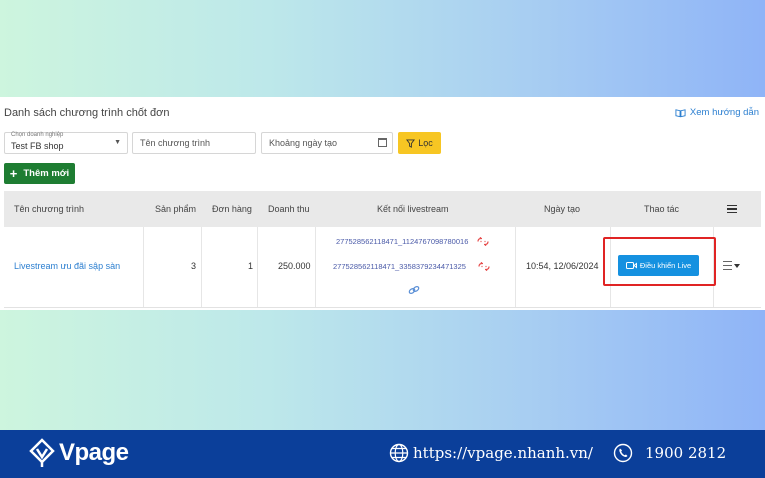 The width and height of the screenshot is (765, 478). Describe the element at coordinates (37, 135) in the screenshot. I see `business-select-label: Chọn doanh nghiệp` at that location.